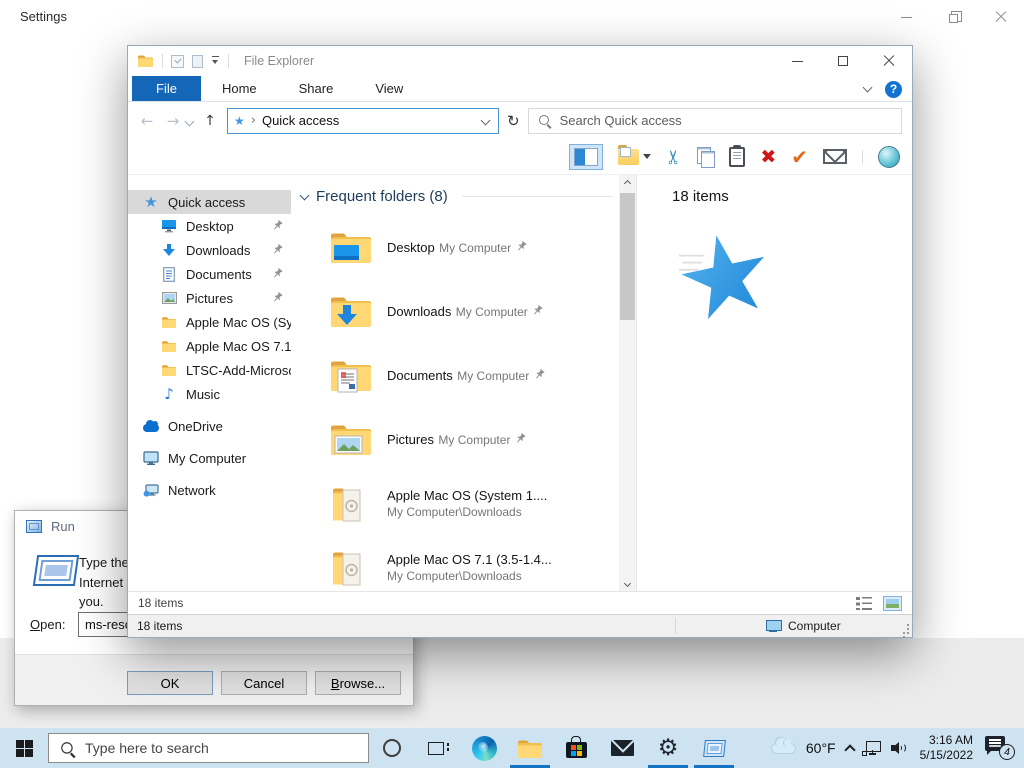 This screenshot has width=1024, height=768. Describe the element at coordinates (627, 183) in the screenshot. I see `scroll-up-arrow` at that location.